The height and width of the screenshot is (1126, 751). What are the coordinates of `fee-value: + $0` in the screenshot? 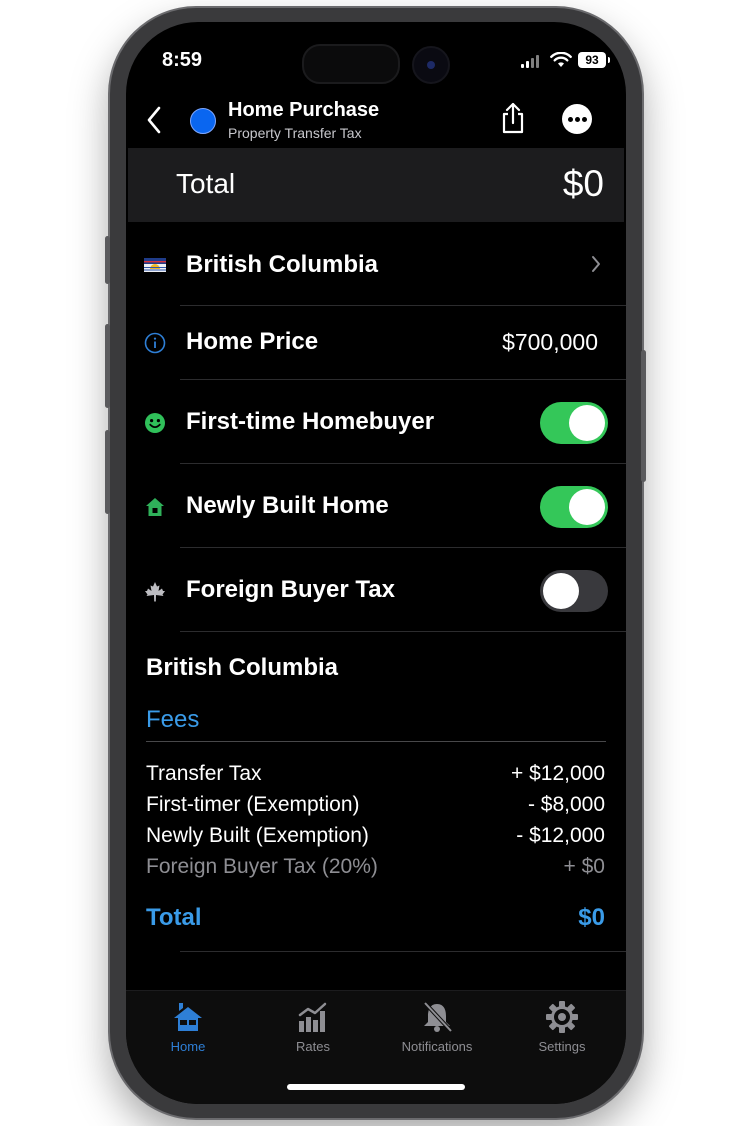 It's located at (584, 866).